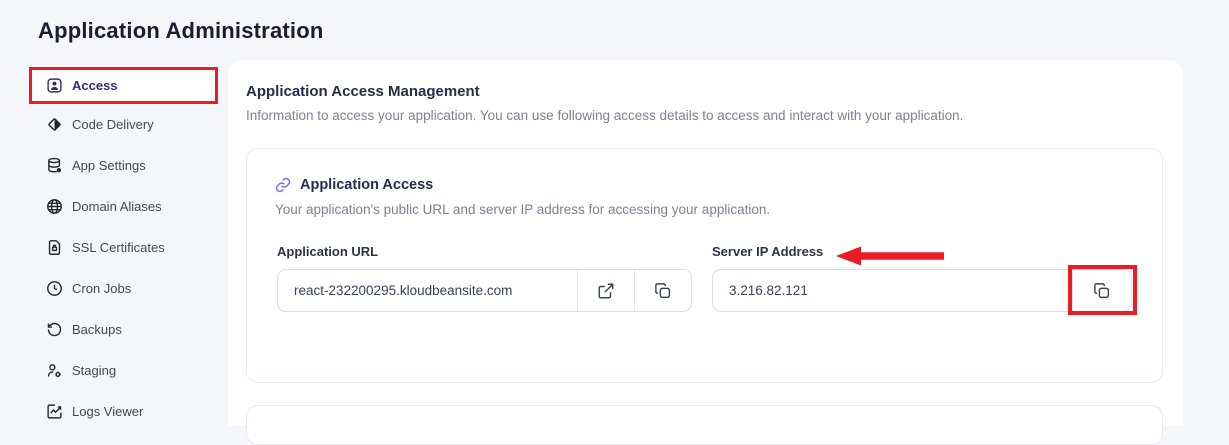 The height and width of the screenshot is (445, 1229). What do you see at coordinates (55, 165) in the screenshot?
I see `database-icon` at bounding box center [55, 165].